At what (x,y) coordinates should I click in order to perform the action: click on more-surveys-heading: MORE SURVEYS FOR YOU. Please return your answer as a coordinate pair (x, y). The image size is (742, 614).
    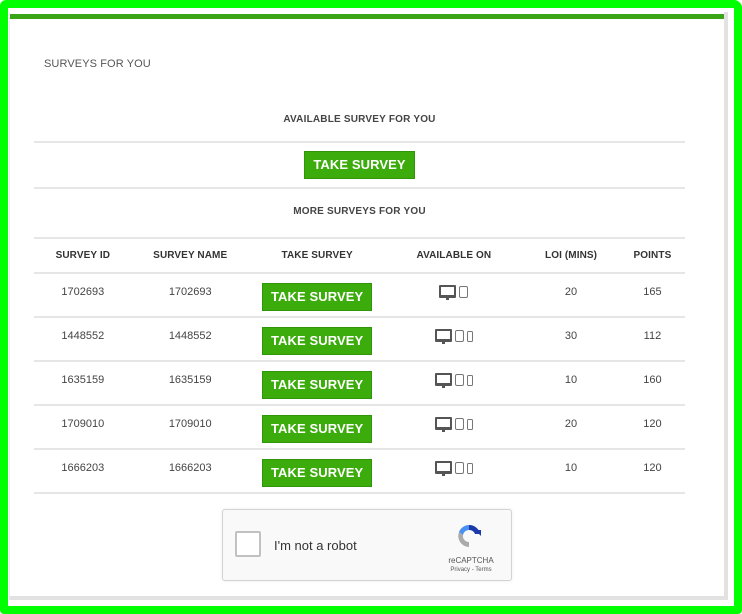
    Looking at the image, I should click on (359, 211).